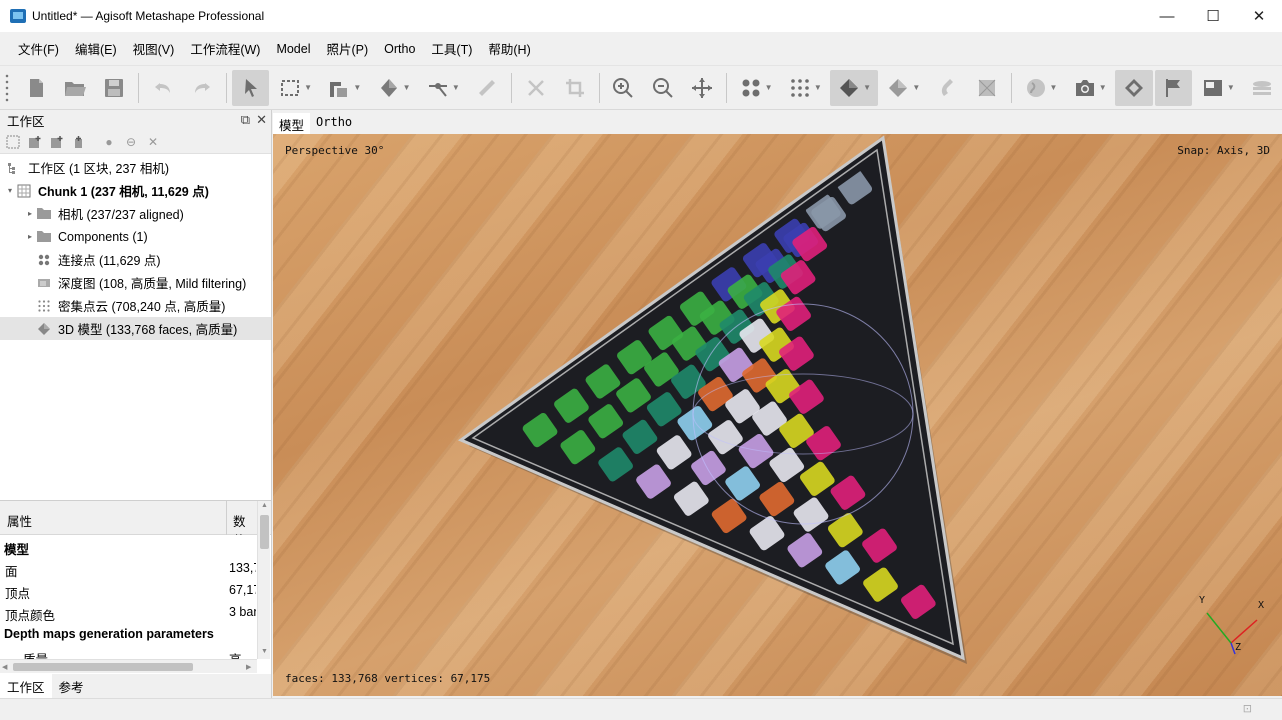 The height and width of the screenshot is (720, 1282). What do you see at coordinates (135, 213) in the screenshot?
I see `tree-item-cameras: ▸ 相机 (237/237 aligned)` at bounding box center [135, 213].